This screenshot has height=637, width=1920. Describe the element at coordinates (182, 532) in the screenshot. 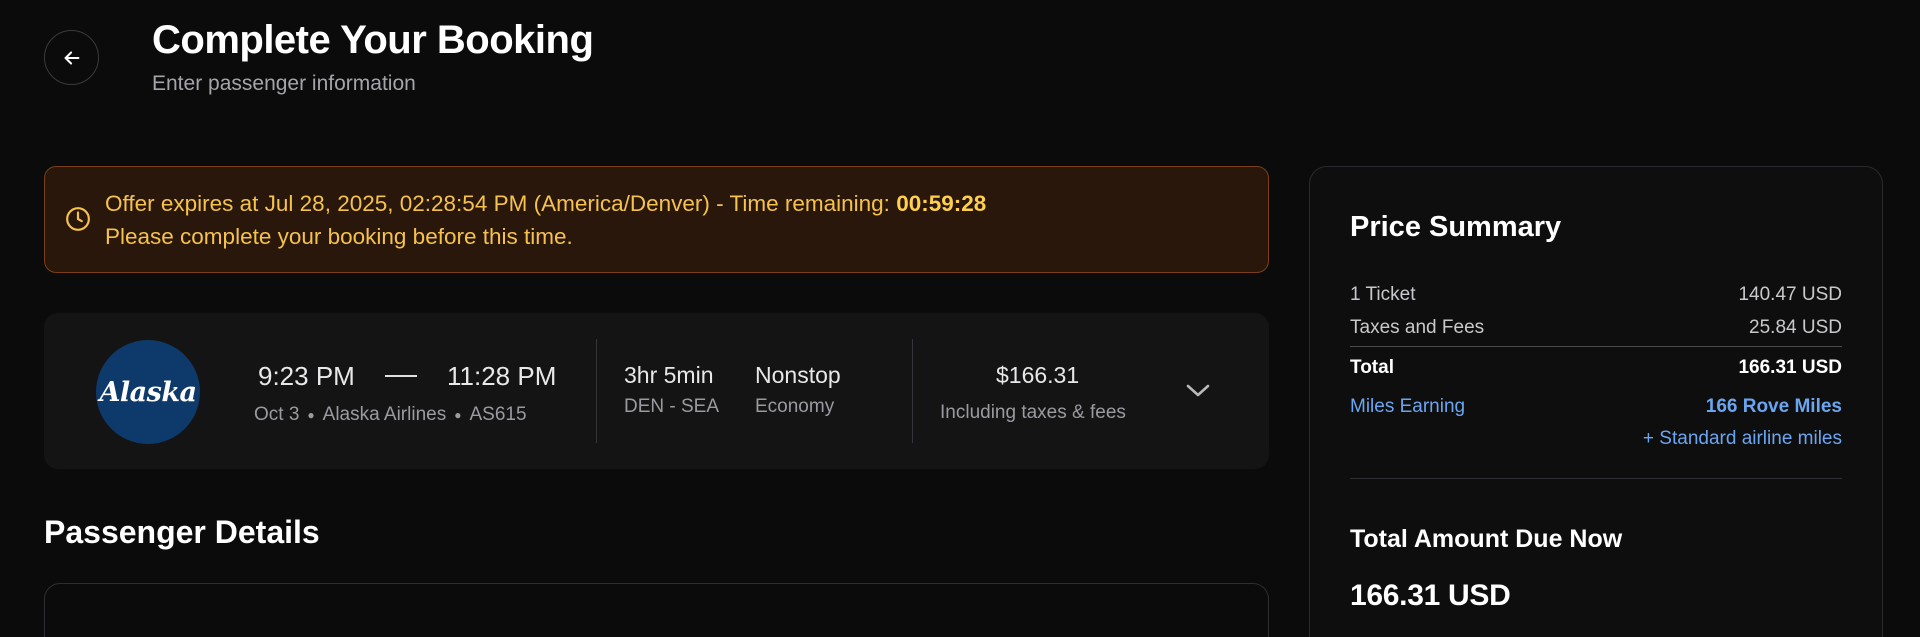

I see `passenger-details-heading: Passenger Details` at that location.